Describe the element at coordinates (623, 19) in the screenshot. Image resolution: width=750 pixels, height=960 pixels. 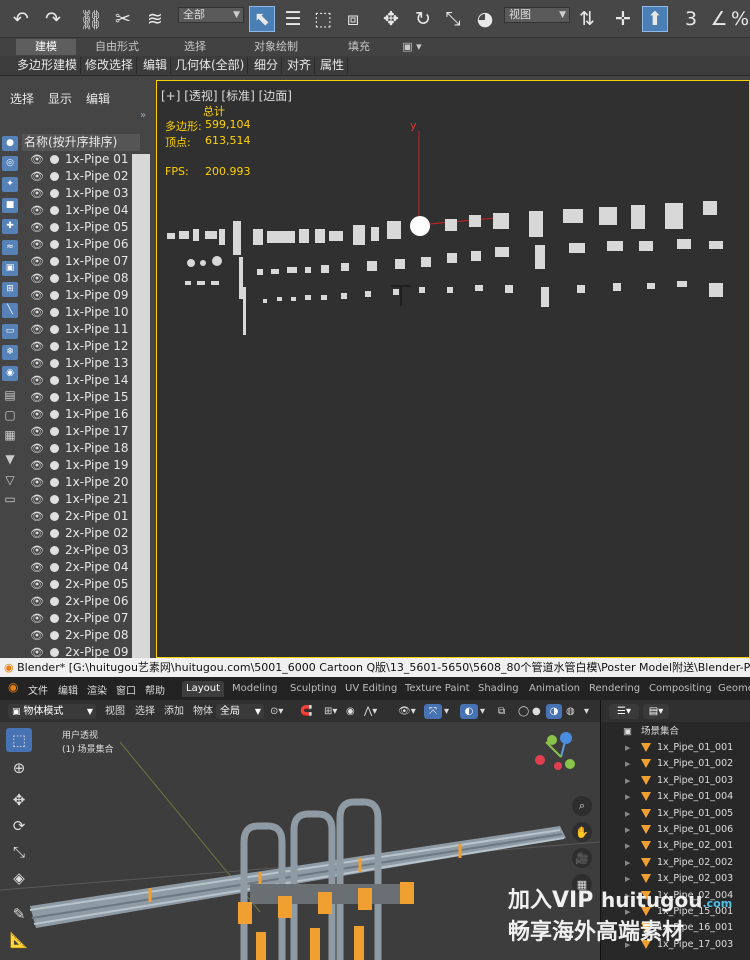
I see `select-manipulate-icon: ✛` at that location.